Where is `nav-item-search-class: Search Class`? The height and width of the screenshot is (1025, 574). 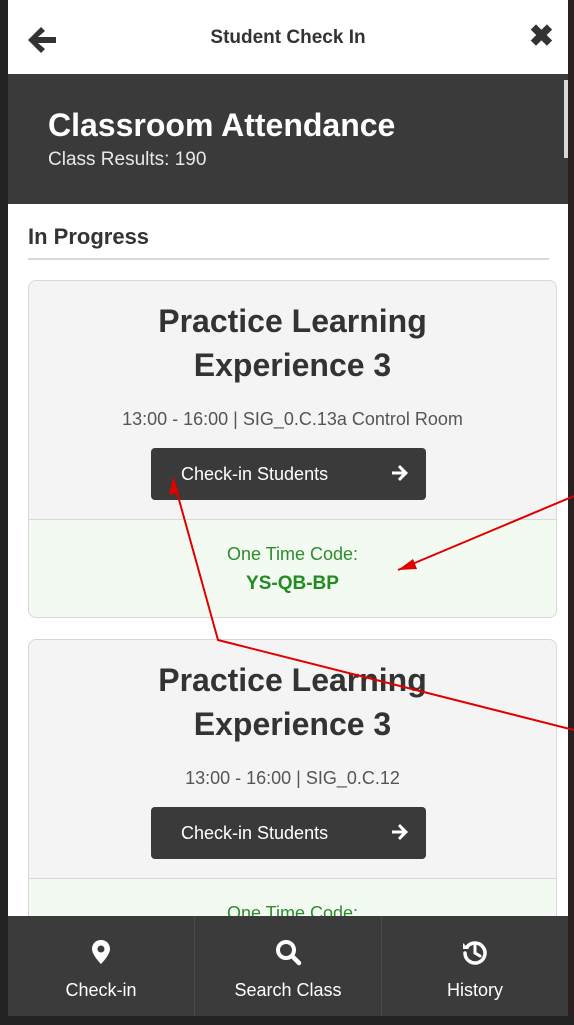
nav-item-search-class: Search Class is located at coordinates (288, 966).